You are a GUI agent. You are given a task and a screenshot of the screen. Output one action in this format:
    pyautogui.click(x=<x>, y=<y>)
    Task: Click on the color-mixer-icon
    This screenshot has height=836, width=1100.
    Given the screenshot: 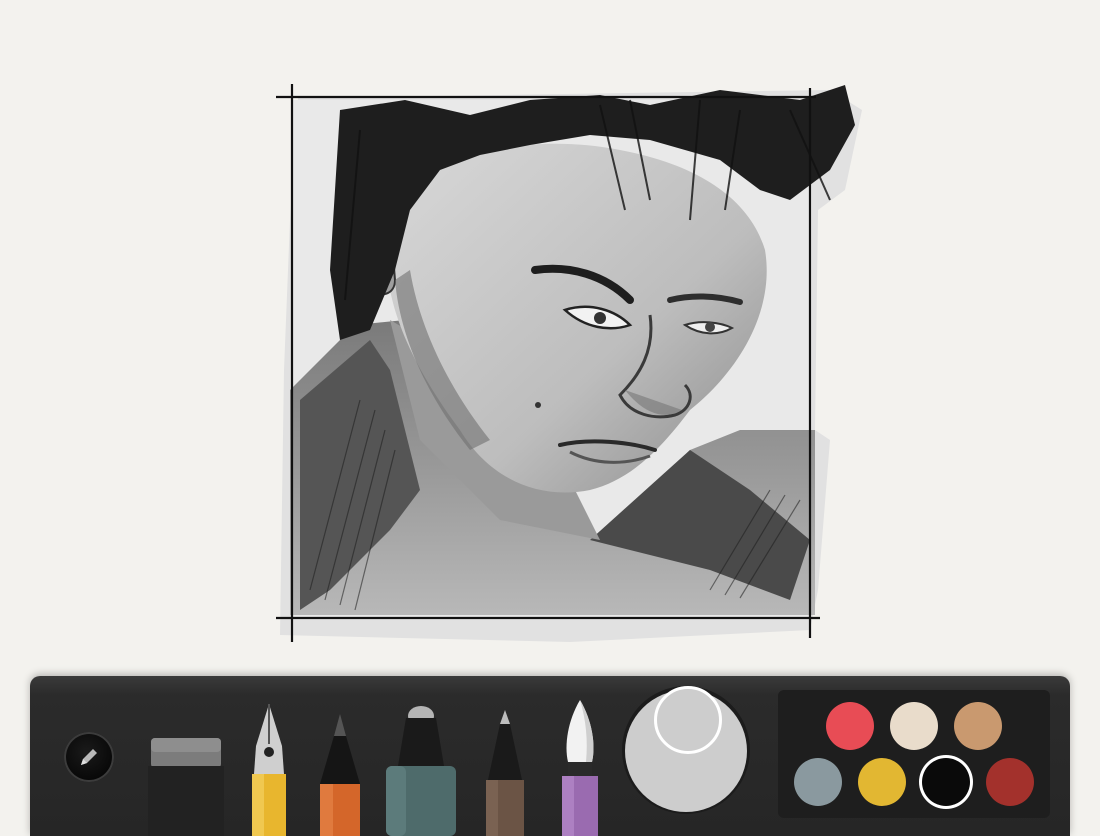 What is the action you would take?
    pyautogui.click(x=686, y=750)
    